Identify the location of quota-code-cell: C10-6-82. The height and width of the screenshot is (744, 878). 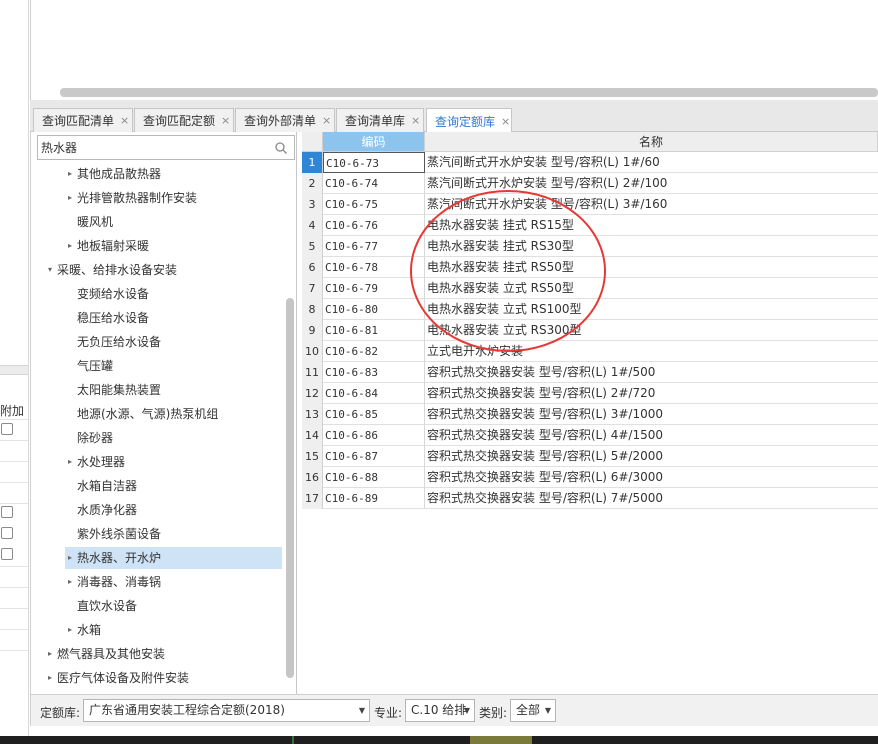
(374, 351).